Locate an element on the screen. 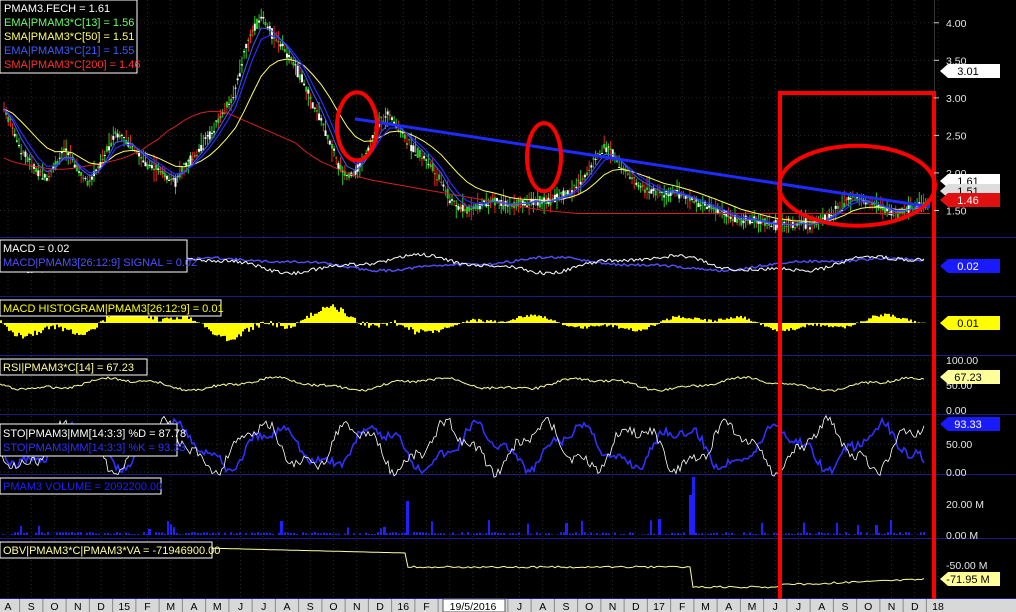  date-axis-month: A is located at coordinates (728, 606).